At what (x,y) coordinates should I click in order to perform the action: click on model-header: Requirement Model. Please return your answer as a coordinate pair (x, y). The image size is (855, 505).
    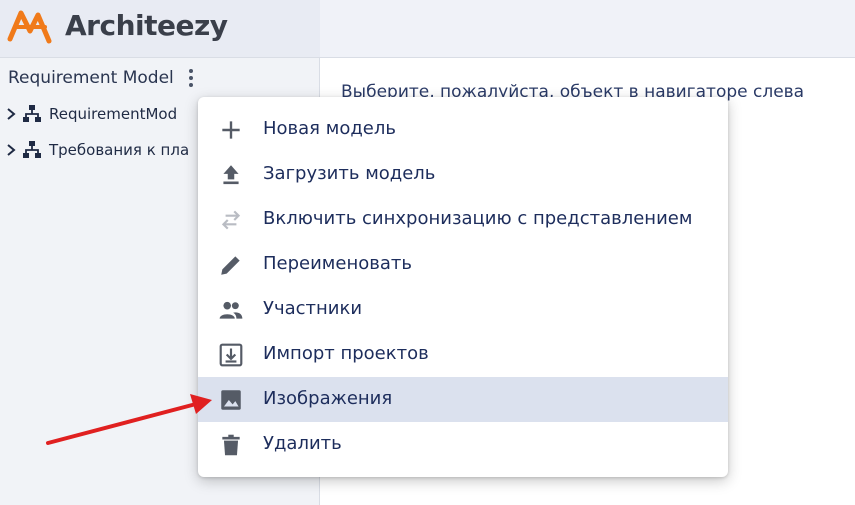
    Looking at the image, I should click on (103, 78).